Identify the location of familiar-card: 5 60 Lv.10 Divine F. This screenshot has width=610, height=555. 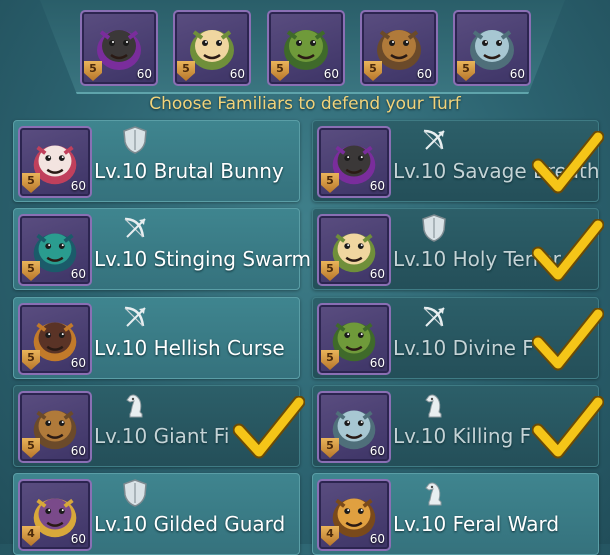
(458, 338).